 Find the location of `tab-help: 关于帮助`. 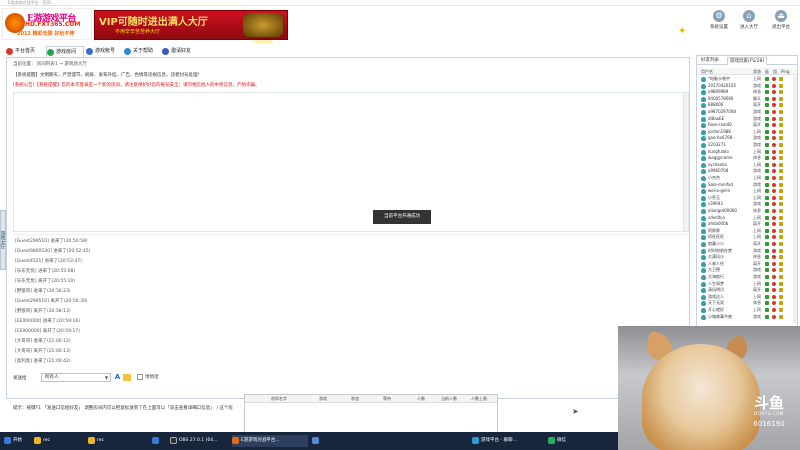

tab-help: 关于帮助 is located at coordinates (143, 51).